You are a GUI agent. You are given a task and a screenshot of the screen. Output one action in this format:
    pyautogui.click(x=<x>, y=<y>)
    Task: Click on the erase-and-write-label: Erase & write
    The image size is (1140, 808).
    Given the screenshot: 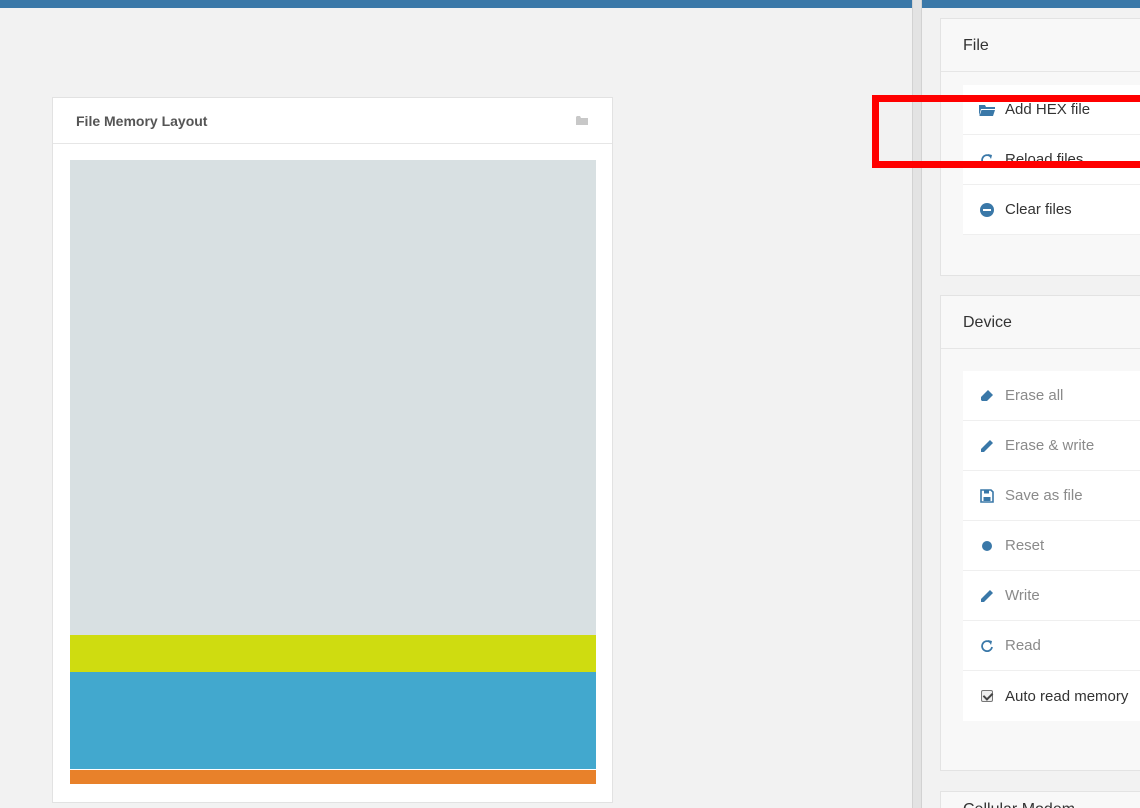 What is the action you would take?
    pyautogui.click(x=1050, y=445)
    